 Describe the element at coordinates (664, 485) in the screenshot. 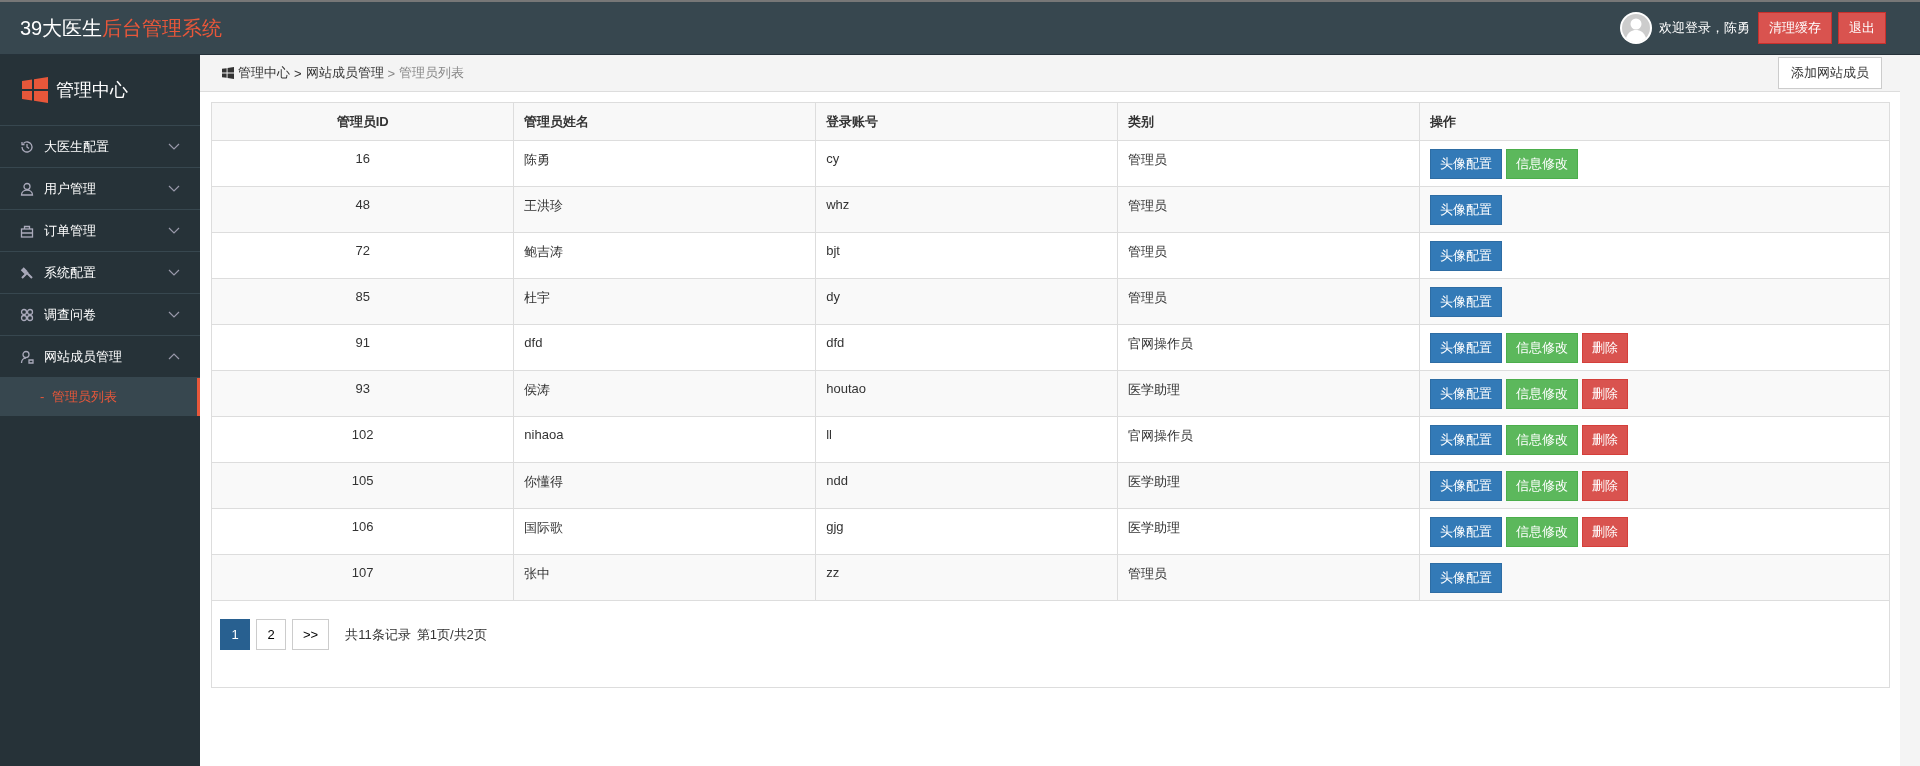

I see `table-cell: 你懂得` at that location.